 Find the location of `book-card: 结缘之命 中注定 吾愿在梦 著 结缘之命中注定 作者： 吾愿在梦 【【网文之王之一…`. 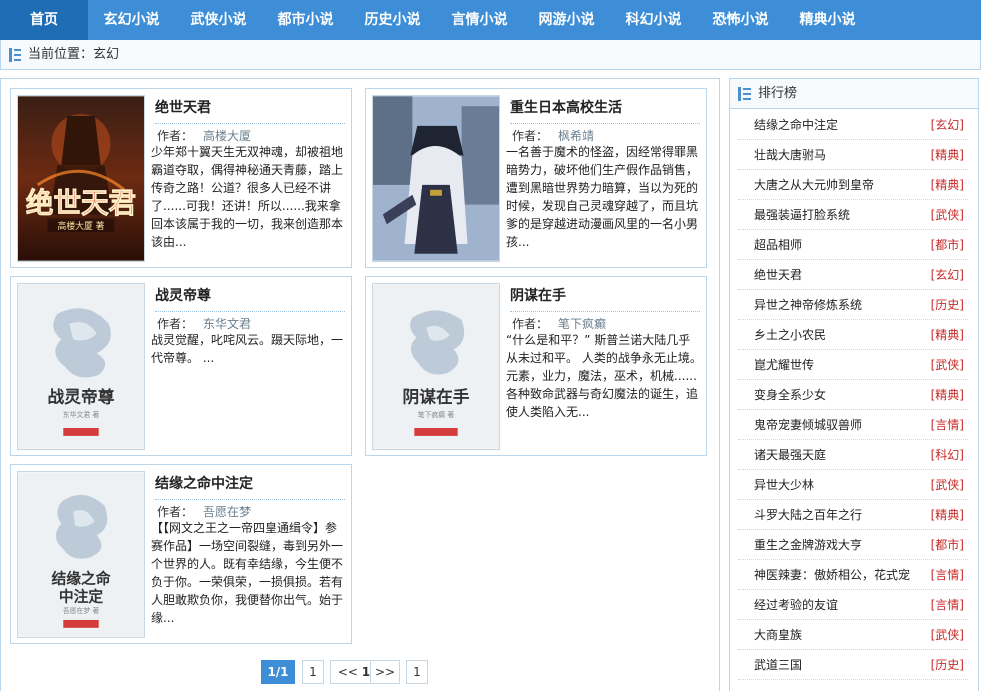

book-card: 结缘之命 中注定 吾愿在梦 著 结缘之命中注定 作者： 吾愿在梦 【【网文之王之一… is located at coordinates (181, 554).